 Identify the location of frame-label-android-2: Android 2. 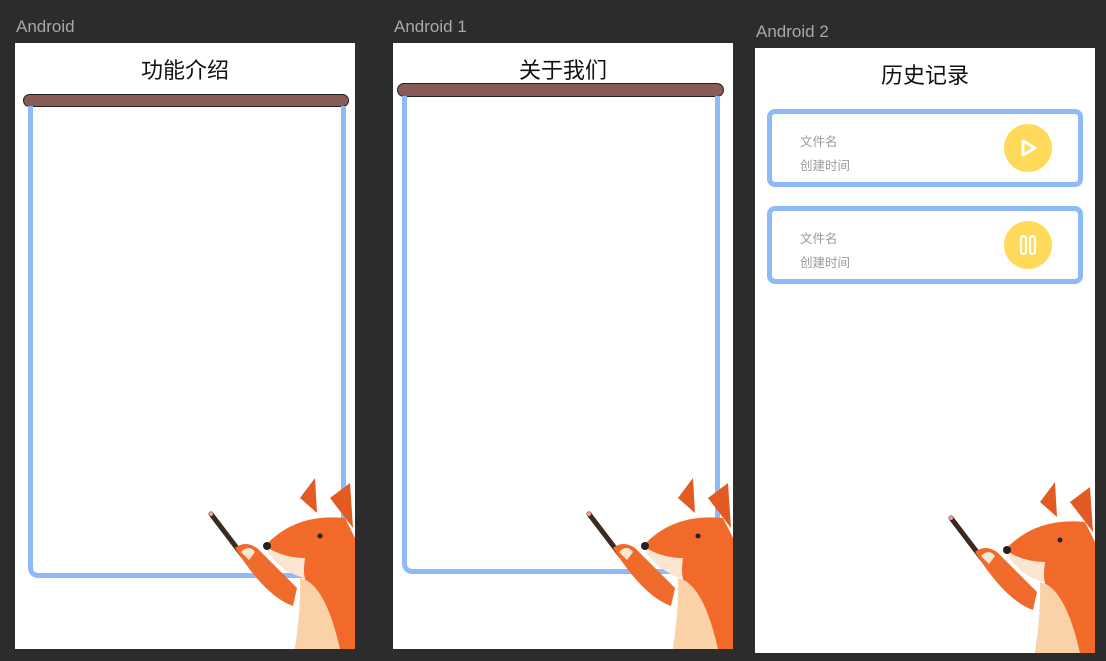
(792, 31).